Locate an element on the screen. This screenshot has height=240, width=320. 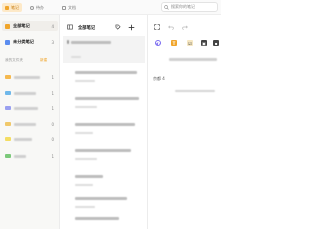
tab-notes: 笔记 is located at coordinates (12, 7).